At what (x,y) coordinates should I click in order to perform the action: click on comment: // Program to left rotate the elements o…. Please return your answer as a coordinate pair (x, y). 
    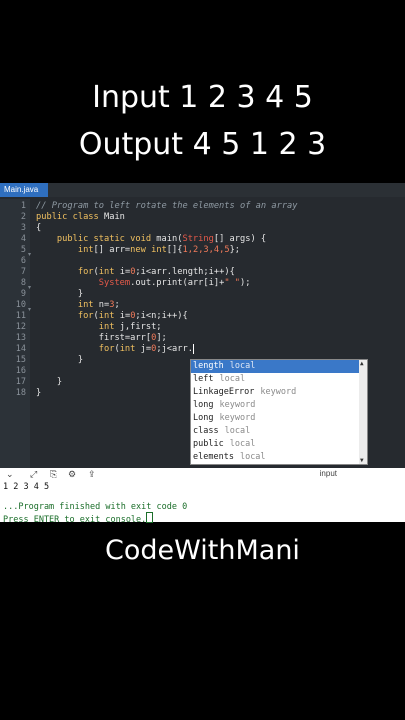
    Looking at the image, I should click on (167, 206).